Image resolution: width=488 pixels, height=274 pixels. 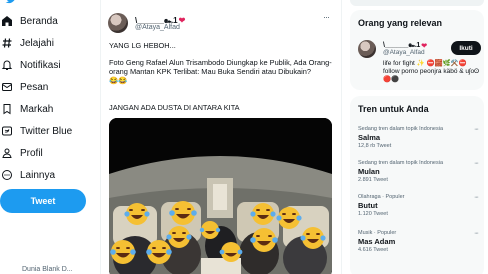 What do you see at coordinates (373, 180) in the screenshot?
I see `trend-count: 2.891 Tweet` at bounding box center [373, 180].